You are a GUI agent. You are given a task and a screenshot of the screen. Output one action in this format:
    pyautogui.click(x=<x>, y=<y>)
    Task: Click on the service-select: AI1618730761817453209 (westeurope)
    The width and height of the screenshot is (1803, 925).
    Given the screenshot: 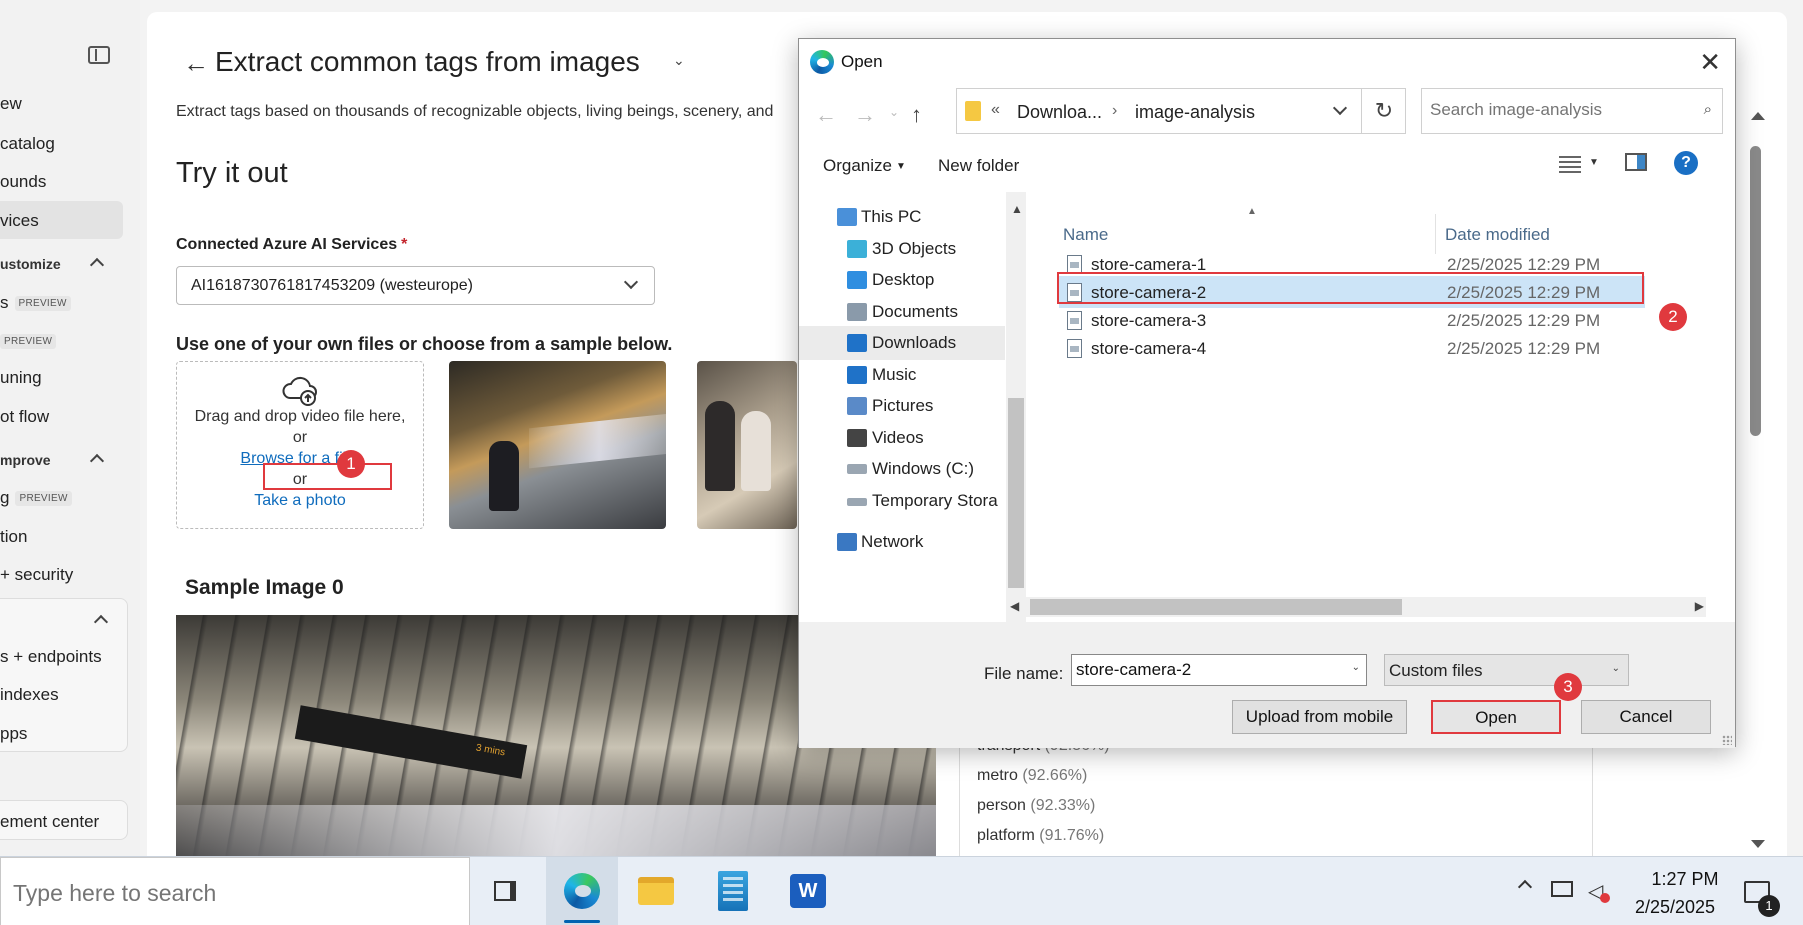 What is the action you would take?
    pyautogui.click(x=415, y=285)
    